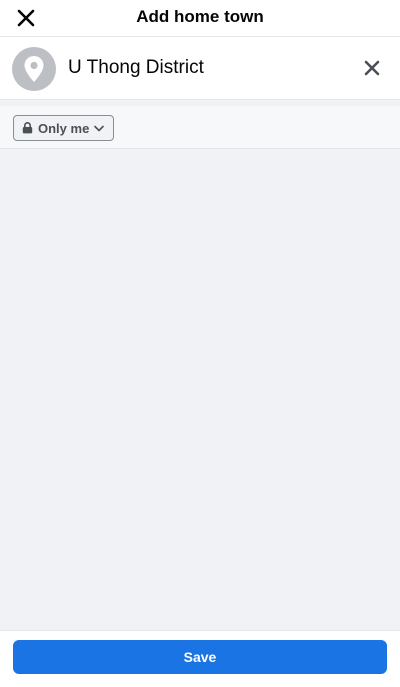 This screenshot has height=687, width=400. I want to click on map-pin-icon, so click(34, 69).